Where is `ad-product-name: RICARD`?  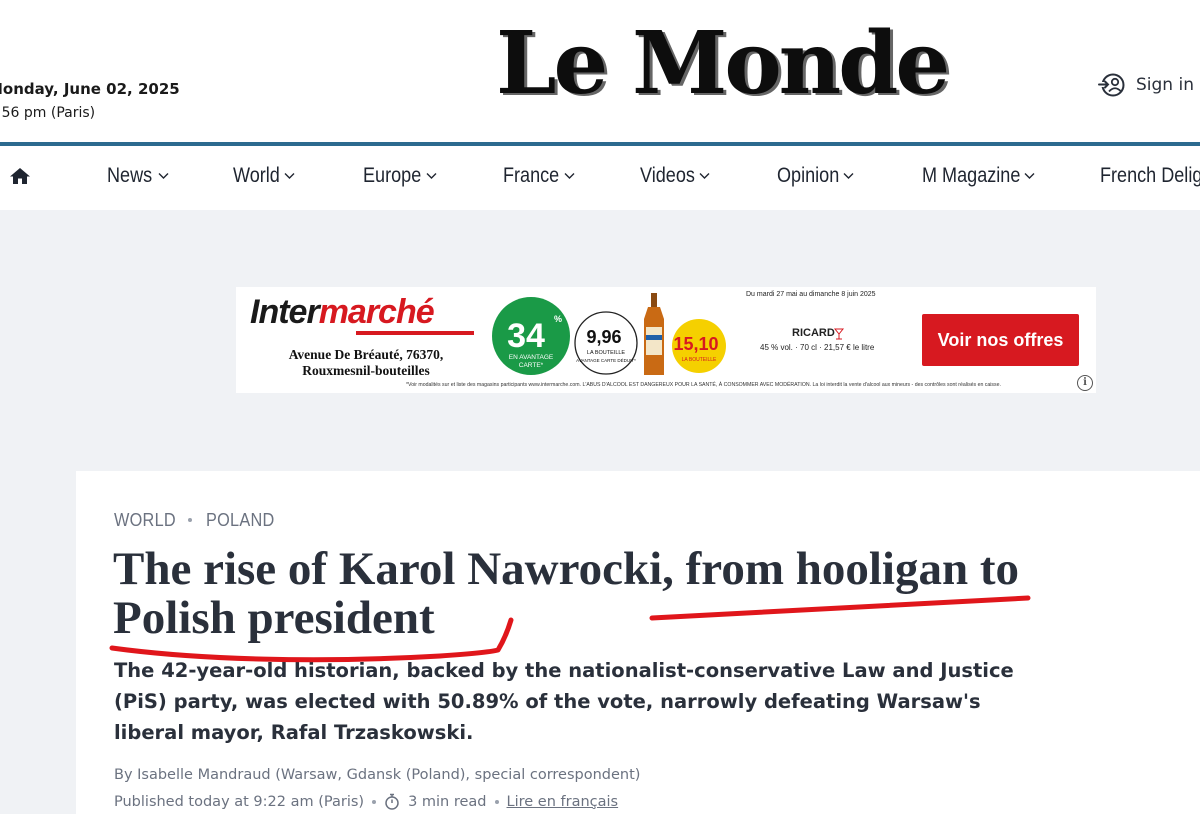
ad-product-name: RICARD is located at coordinates (813, 333).